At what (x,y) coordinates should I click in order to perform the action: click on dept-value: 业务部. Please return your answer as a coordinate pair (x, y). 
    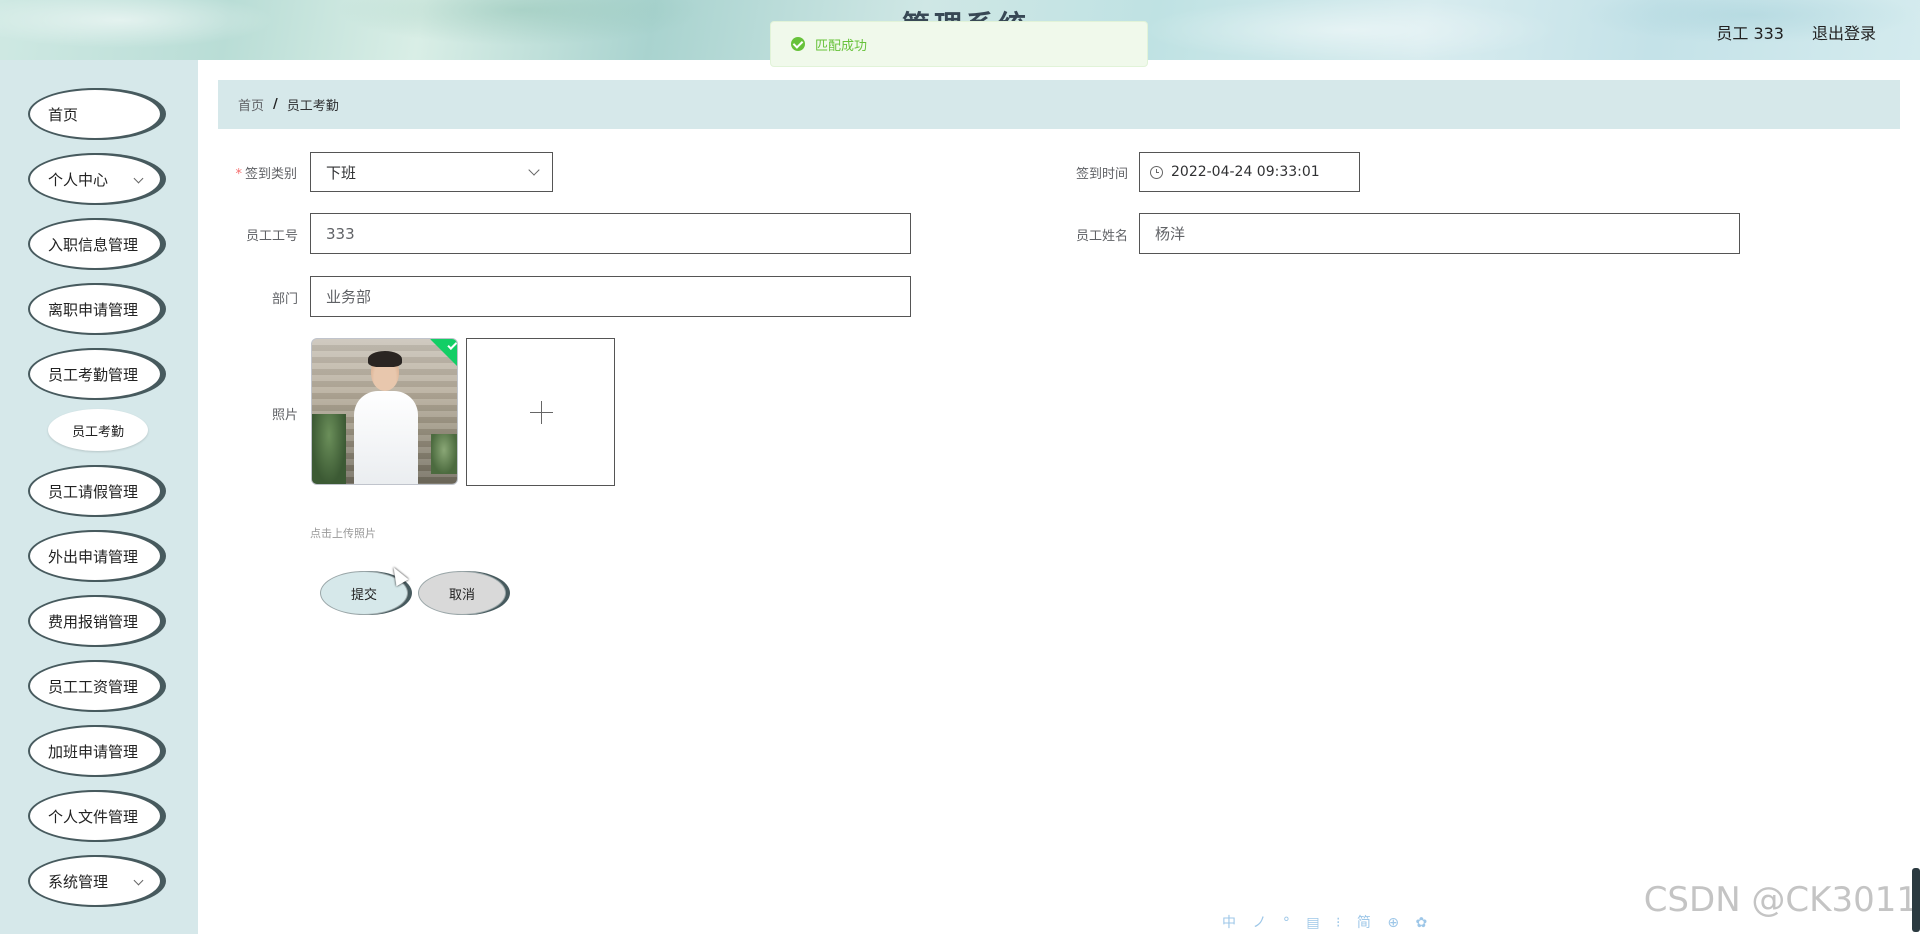
    Looking at the image, I should click on (349, 297).